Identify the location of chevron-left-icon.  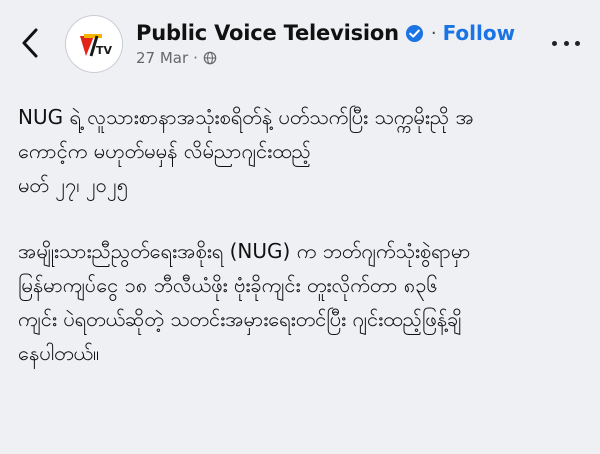
(30, 43).